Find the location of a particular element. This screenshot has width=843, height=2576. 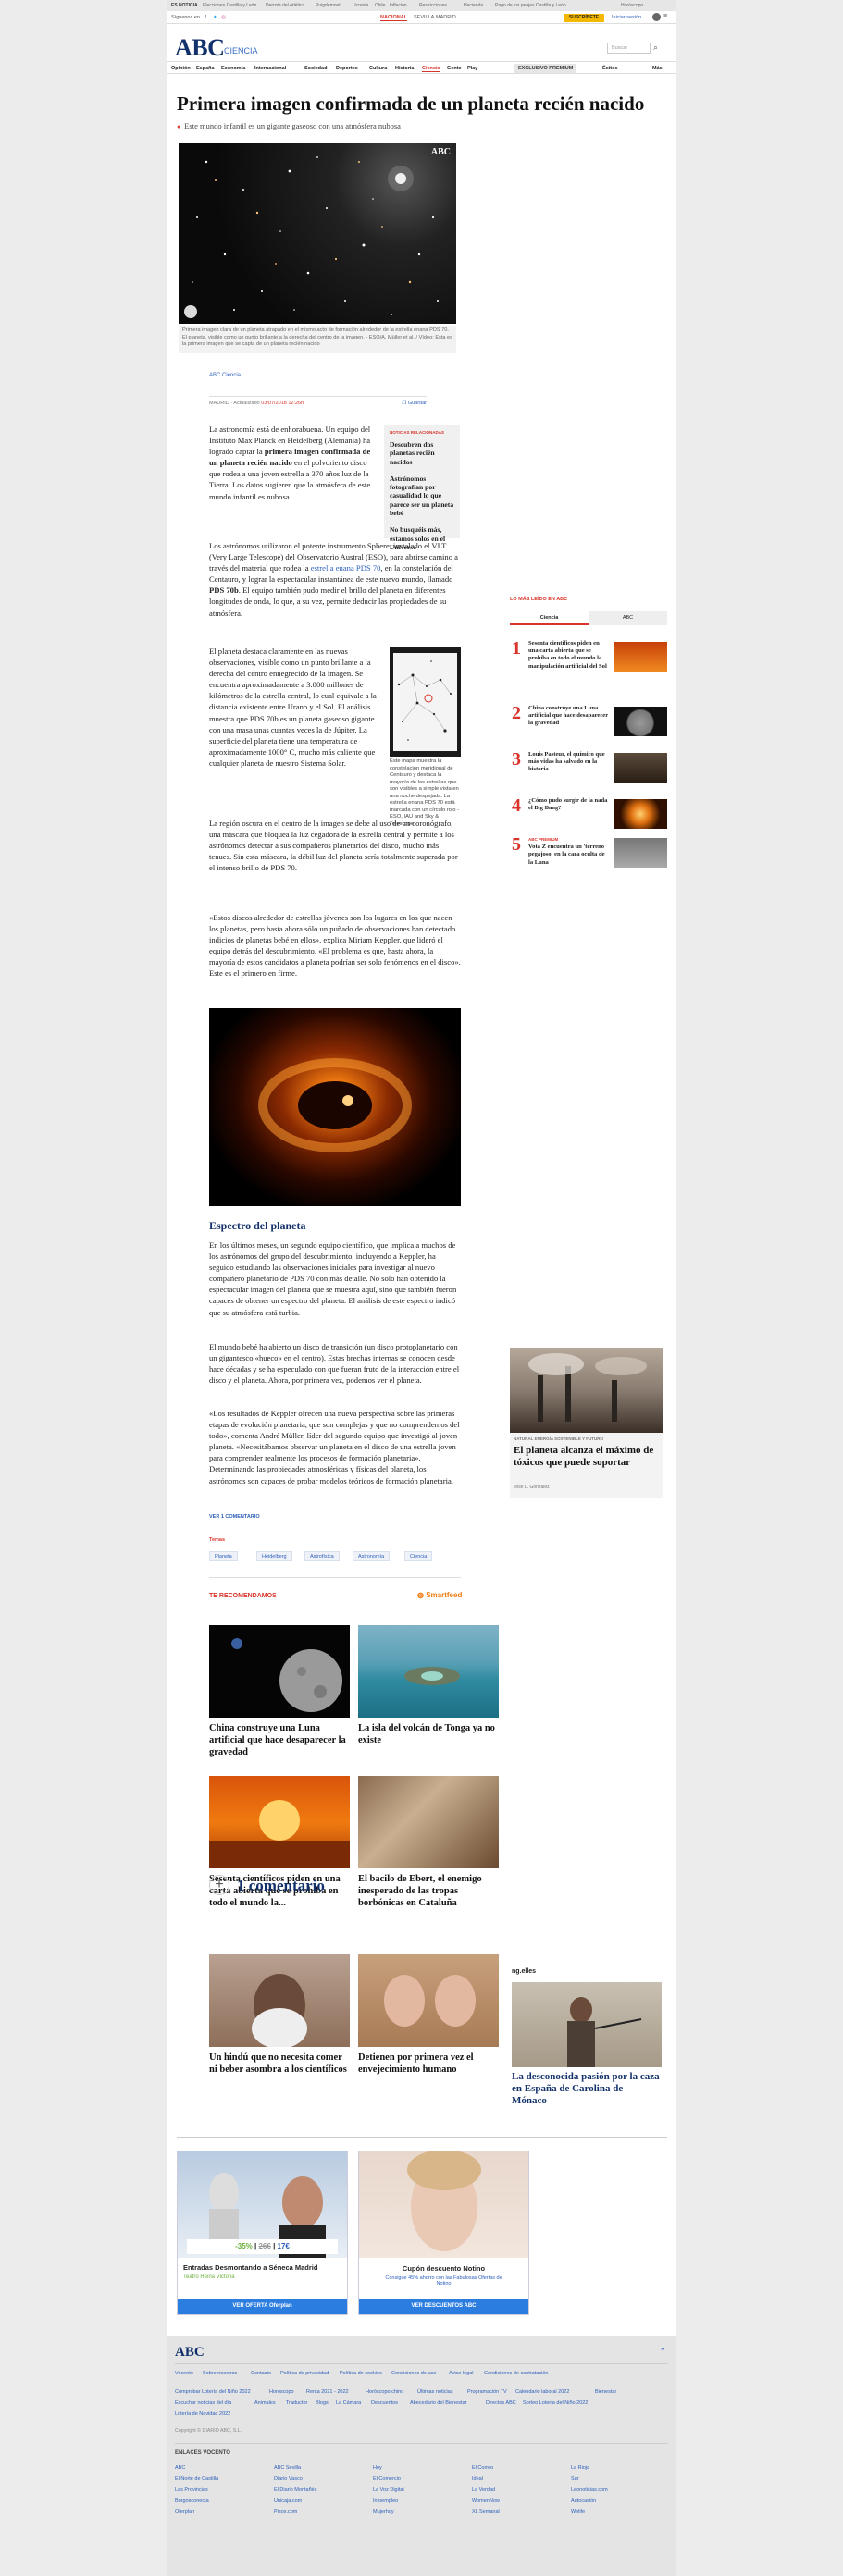

strip-link: Puigdemont is located at coordinates (328, 5).